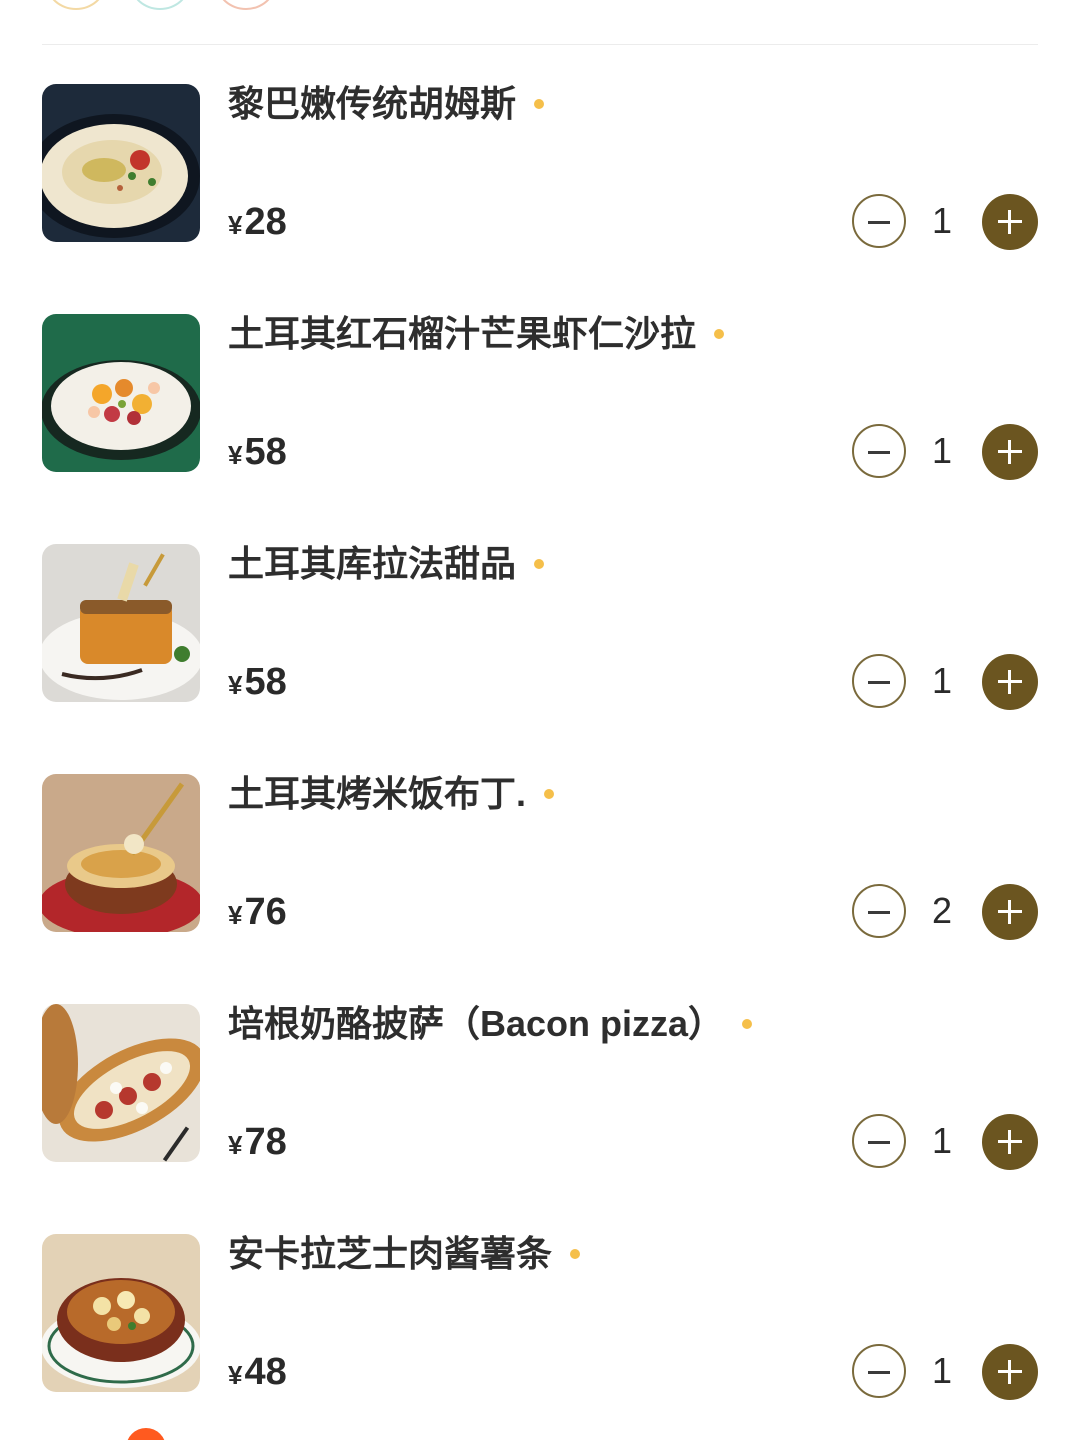  I want to click on dish-image-rice-pudding, so click(121, 853).